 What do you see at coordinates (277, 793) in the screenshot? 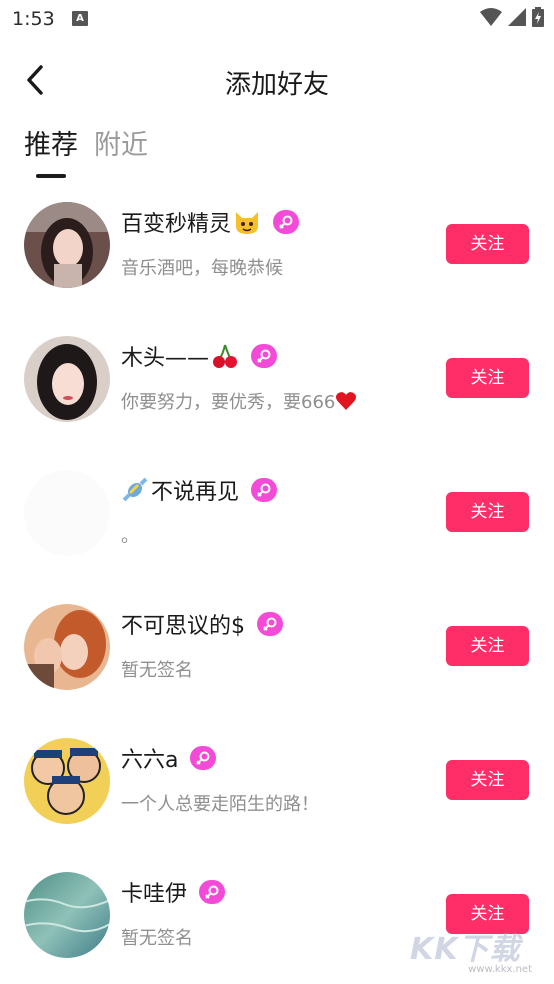
I see `list-item: 六六a 一个人总要走陌生的路！ 关注` at bounding box center [277, 793].